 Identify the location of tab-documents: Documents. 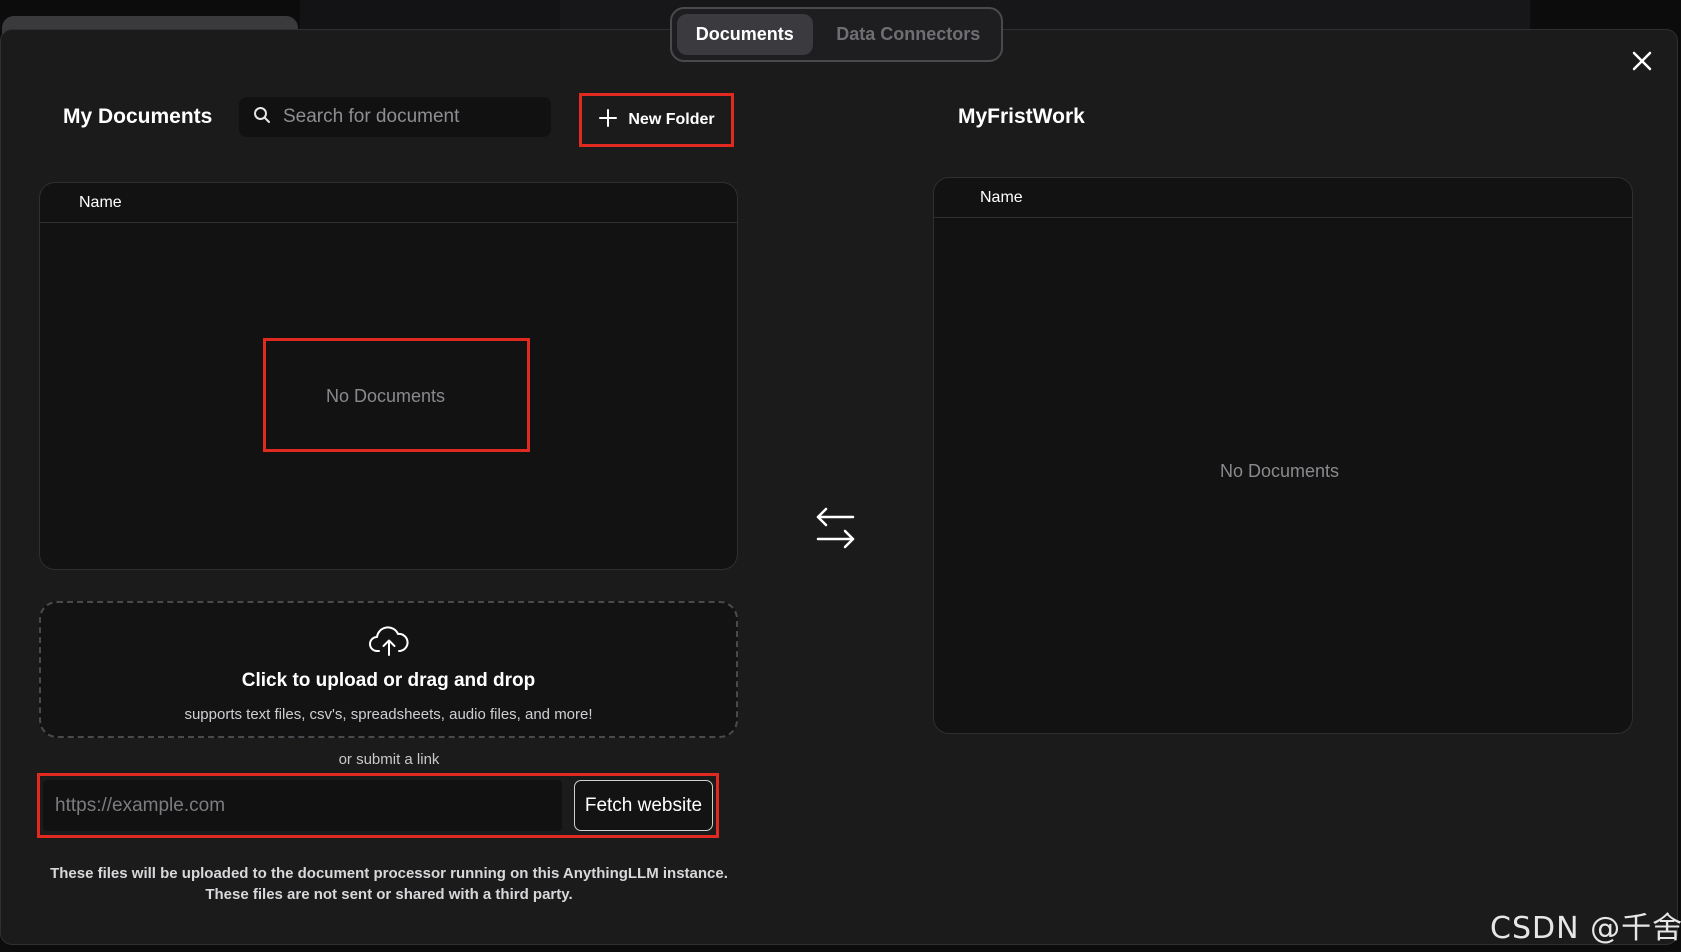
(745, 34).